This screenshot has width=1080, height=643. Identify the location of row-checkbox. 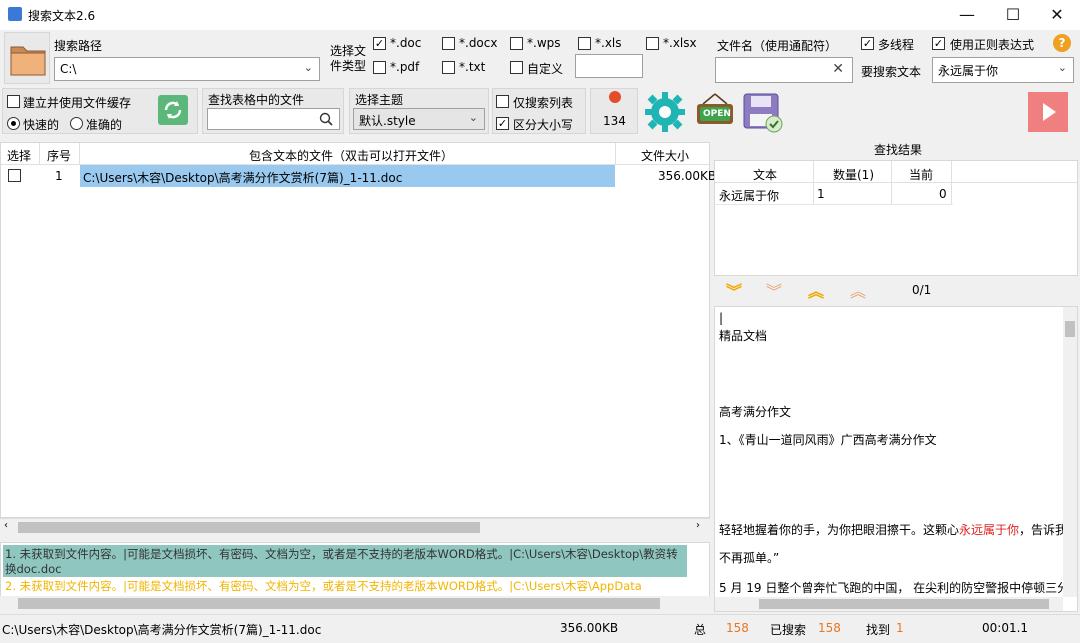
(14, 175).